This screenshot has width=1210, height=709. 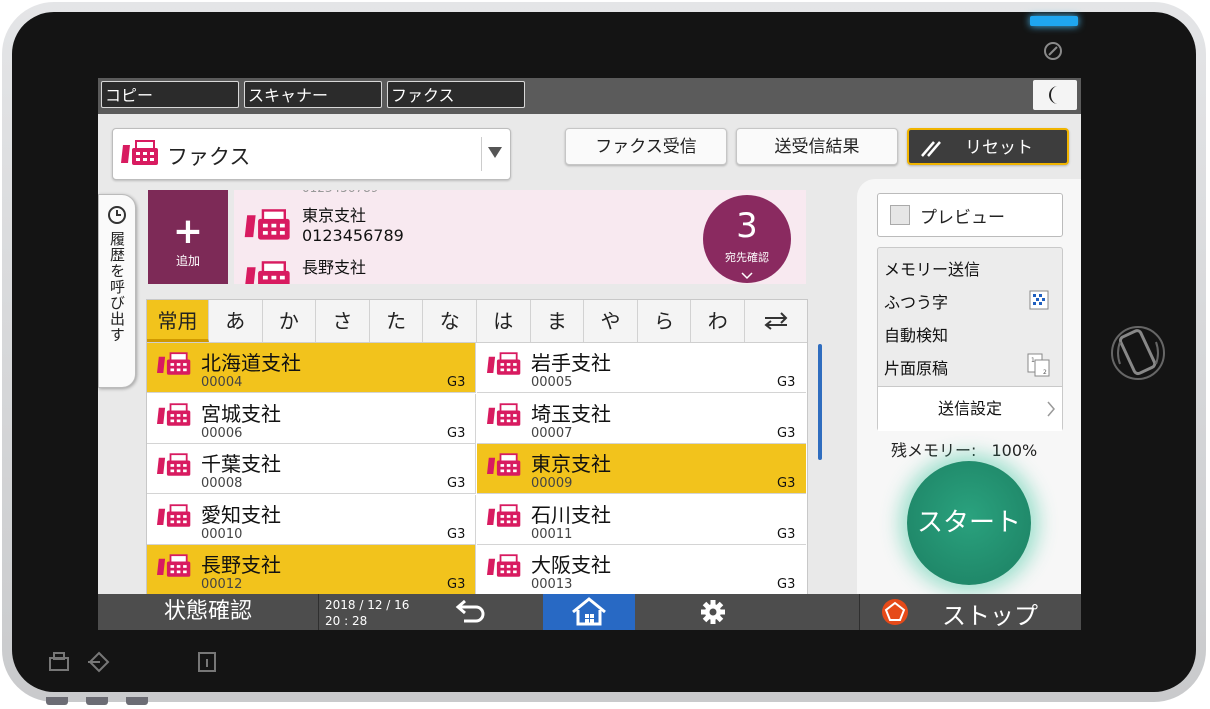 I want to click on reset-label: リセット, so click(x=999, y=148).